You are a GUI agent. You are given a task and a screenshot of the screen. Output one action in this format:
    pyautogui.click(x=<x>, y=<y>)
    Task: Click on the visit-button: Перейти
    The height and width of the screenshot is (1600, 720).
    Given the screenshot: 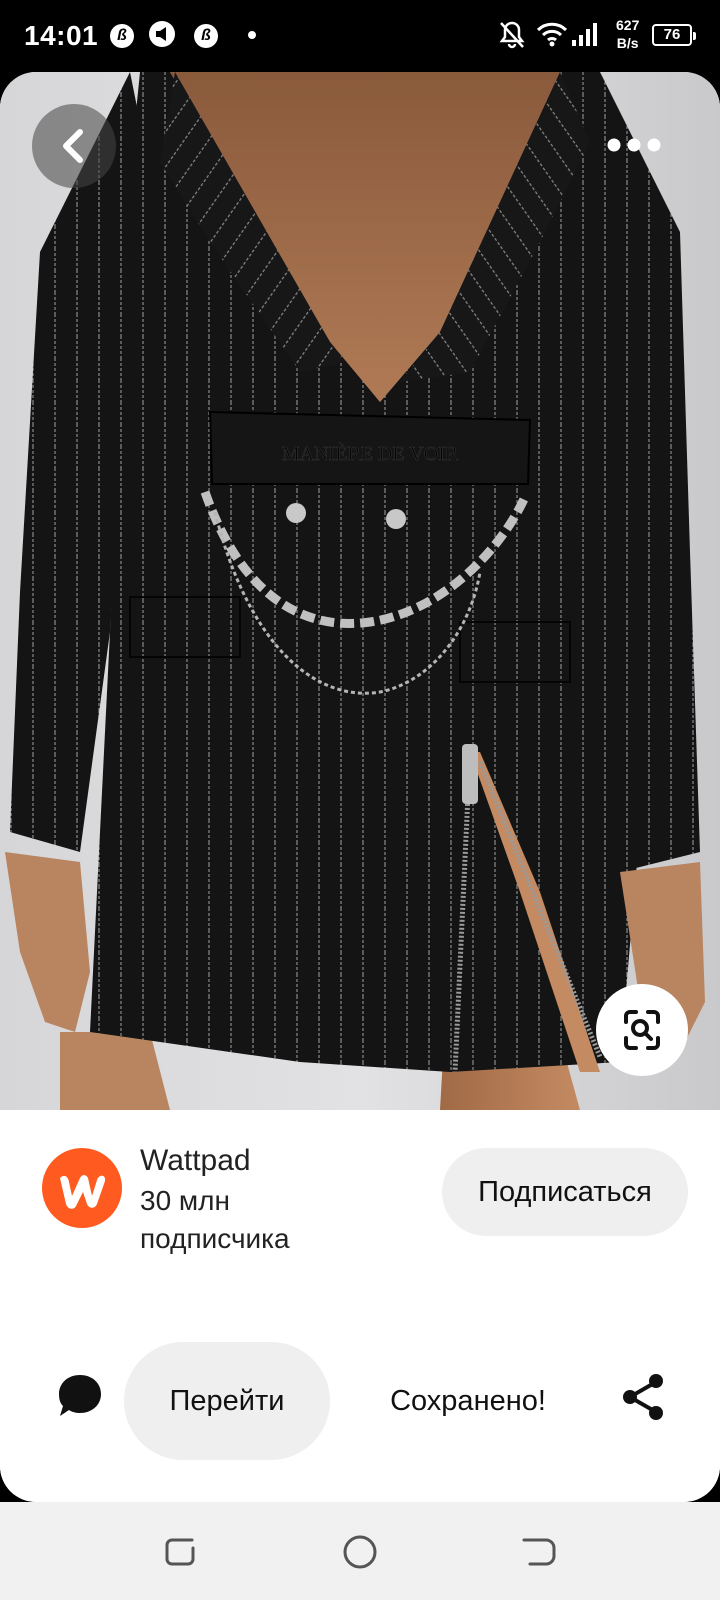 What is the action you would take?
    pyautogui.click(x=227, y=1401)
    